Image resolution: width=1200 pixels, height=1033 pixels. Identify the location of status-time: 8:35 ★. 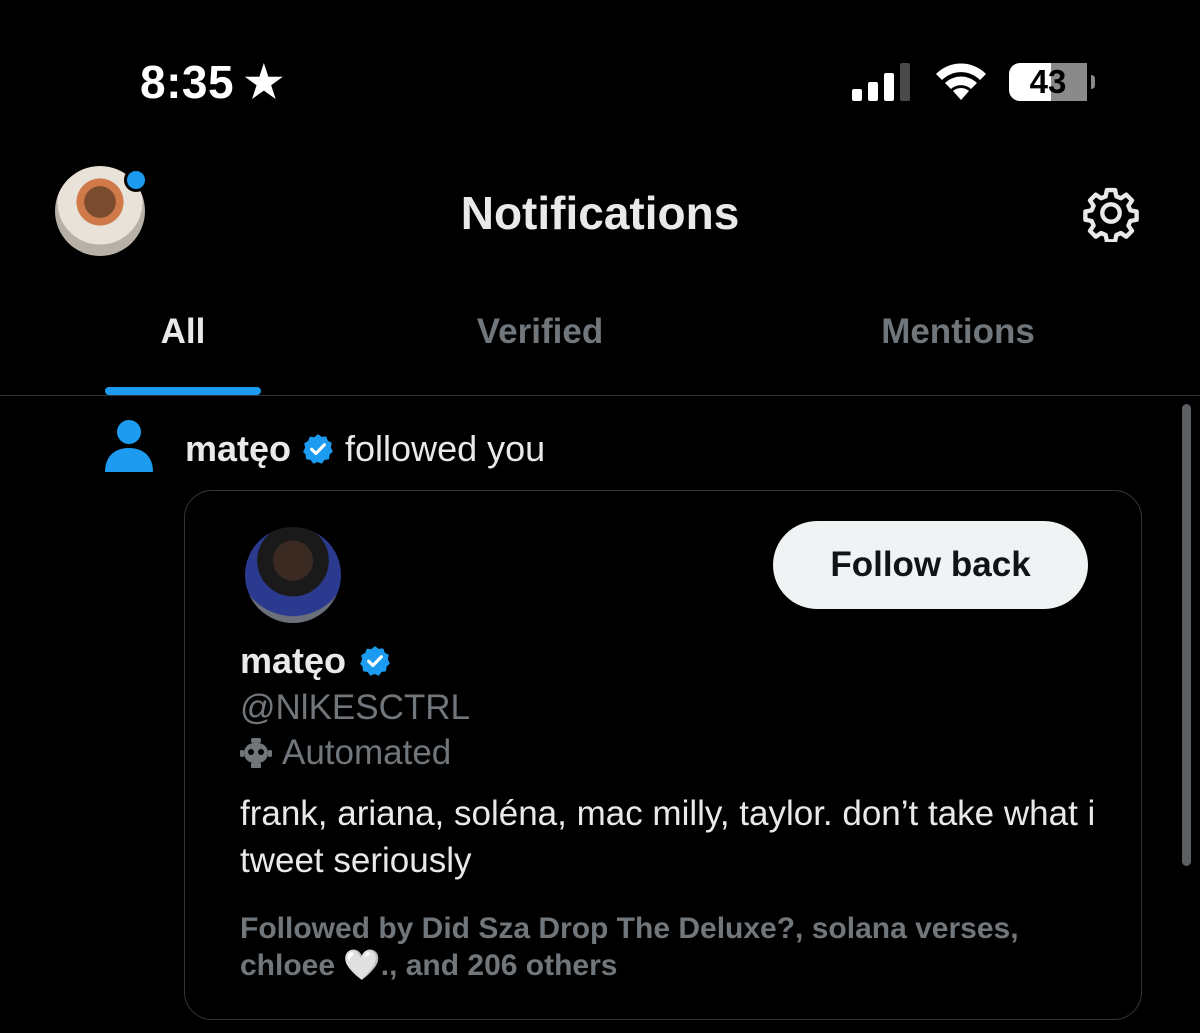
(212, 82).